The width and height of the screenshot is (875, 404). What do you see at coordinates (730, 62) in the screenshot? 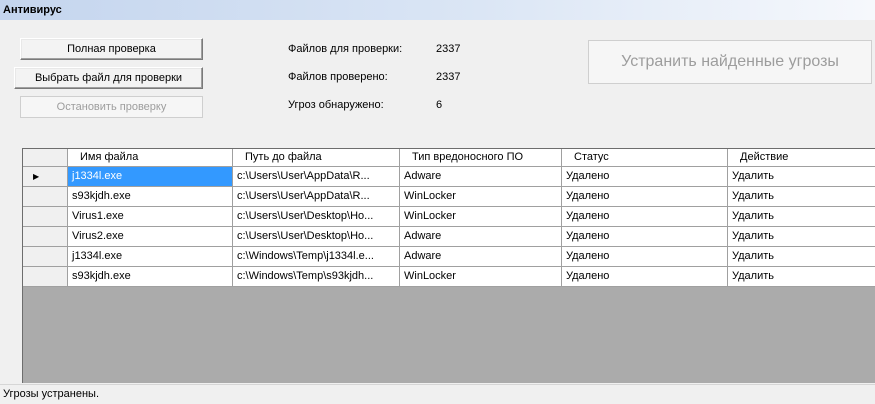
I see `remove-threats-button: Устранить найденные угрозы` at bounding box center [730, 62].